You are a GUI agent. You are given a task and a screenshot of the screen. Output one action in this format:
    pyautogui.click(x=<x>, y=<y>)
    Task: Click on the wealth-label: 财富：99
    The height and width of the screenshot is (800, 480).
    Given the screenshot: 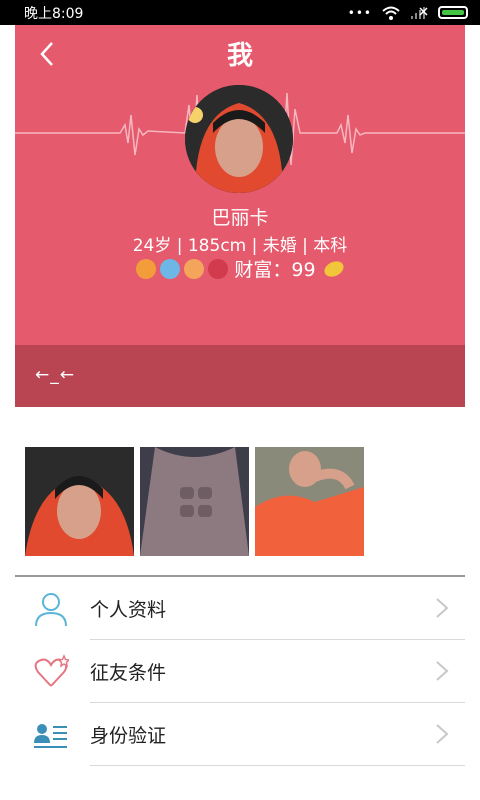 What is the action you would take?
    pyautogui.click(x=275, y=270)
    